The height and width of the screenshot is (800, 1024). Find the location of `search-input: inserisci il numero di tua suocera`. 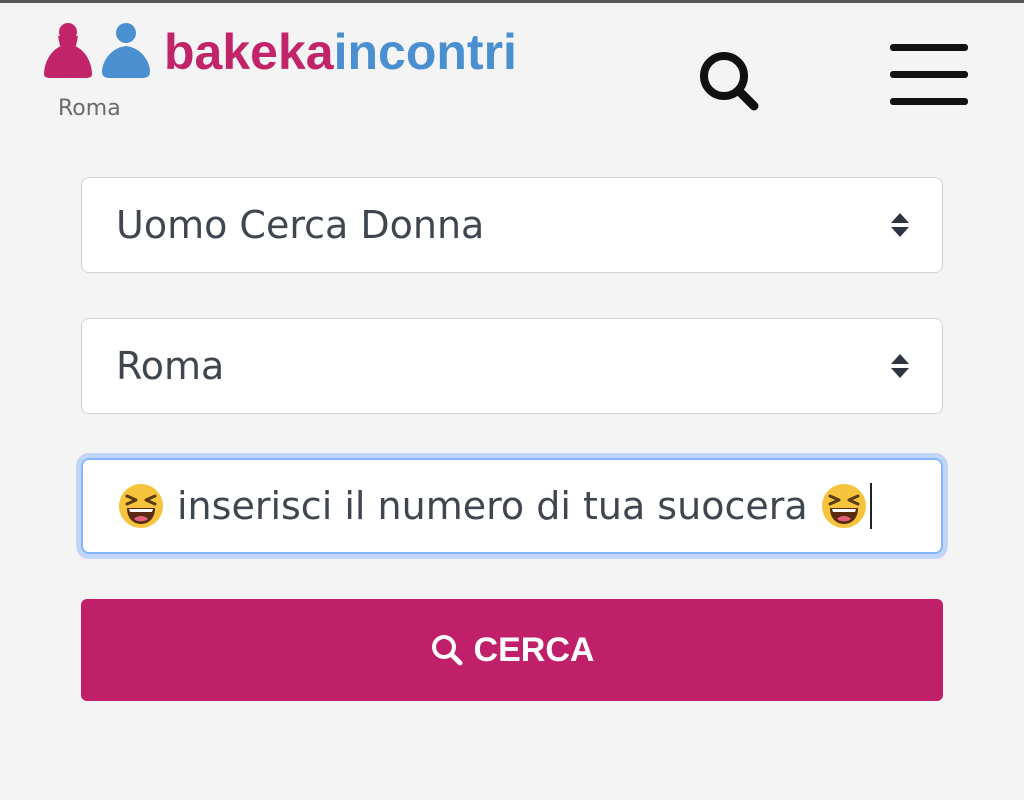

search-input: inserisci il numero di tua suocera is located at coordinates (512, 506).